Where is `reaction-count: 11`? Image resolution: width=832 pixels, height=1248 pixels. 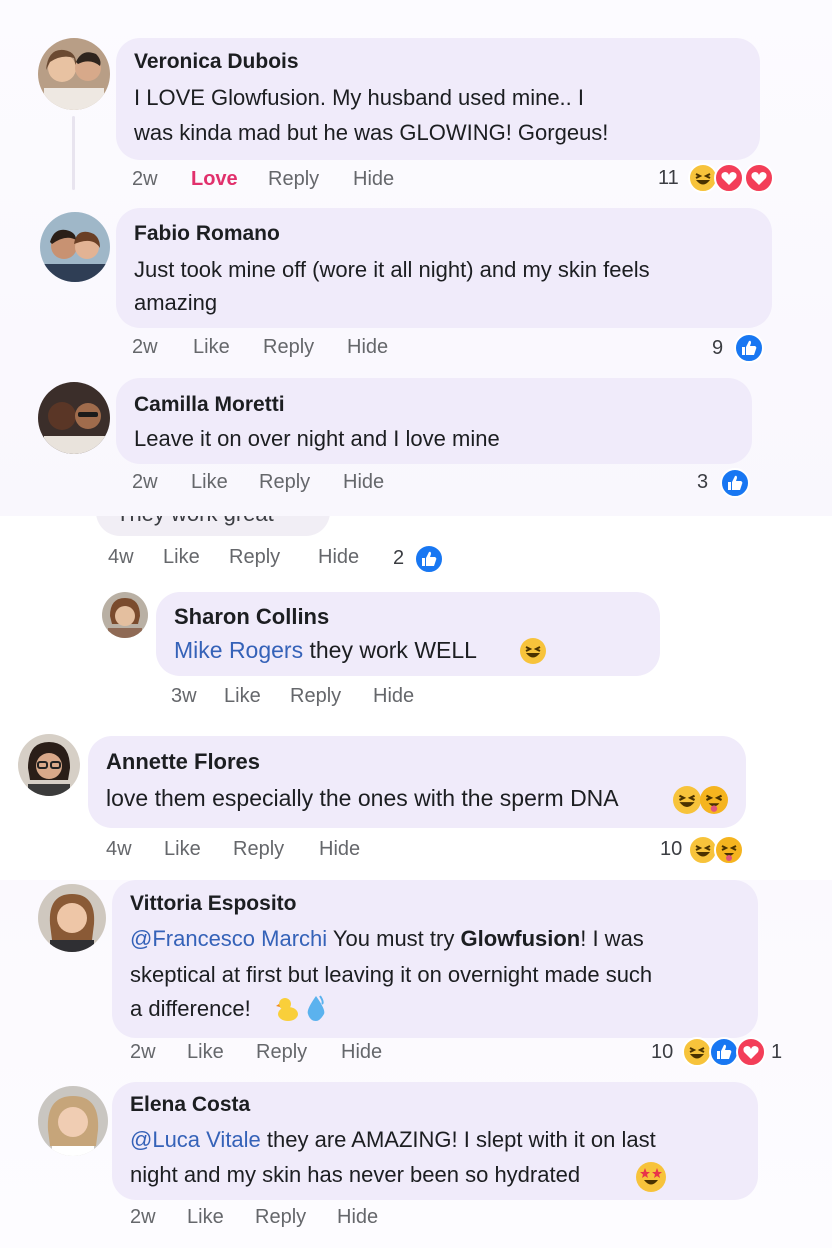 reaction-count: 11 is located at coordinates (668, 178).